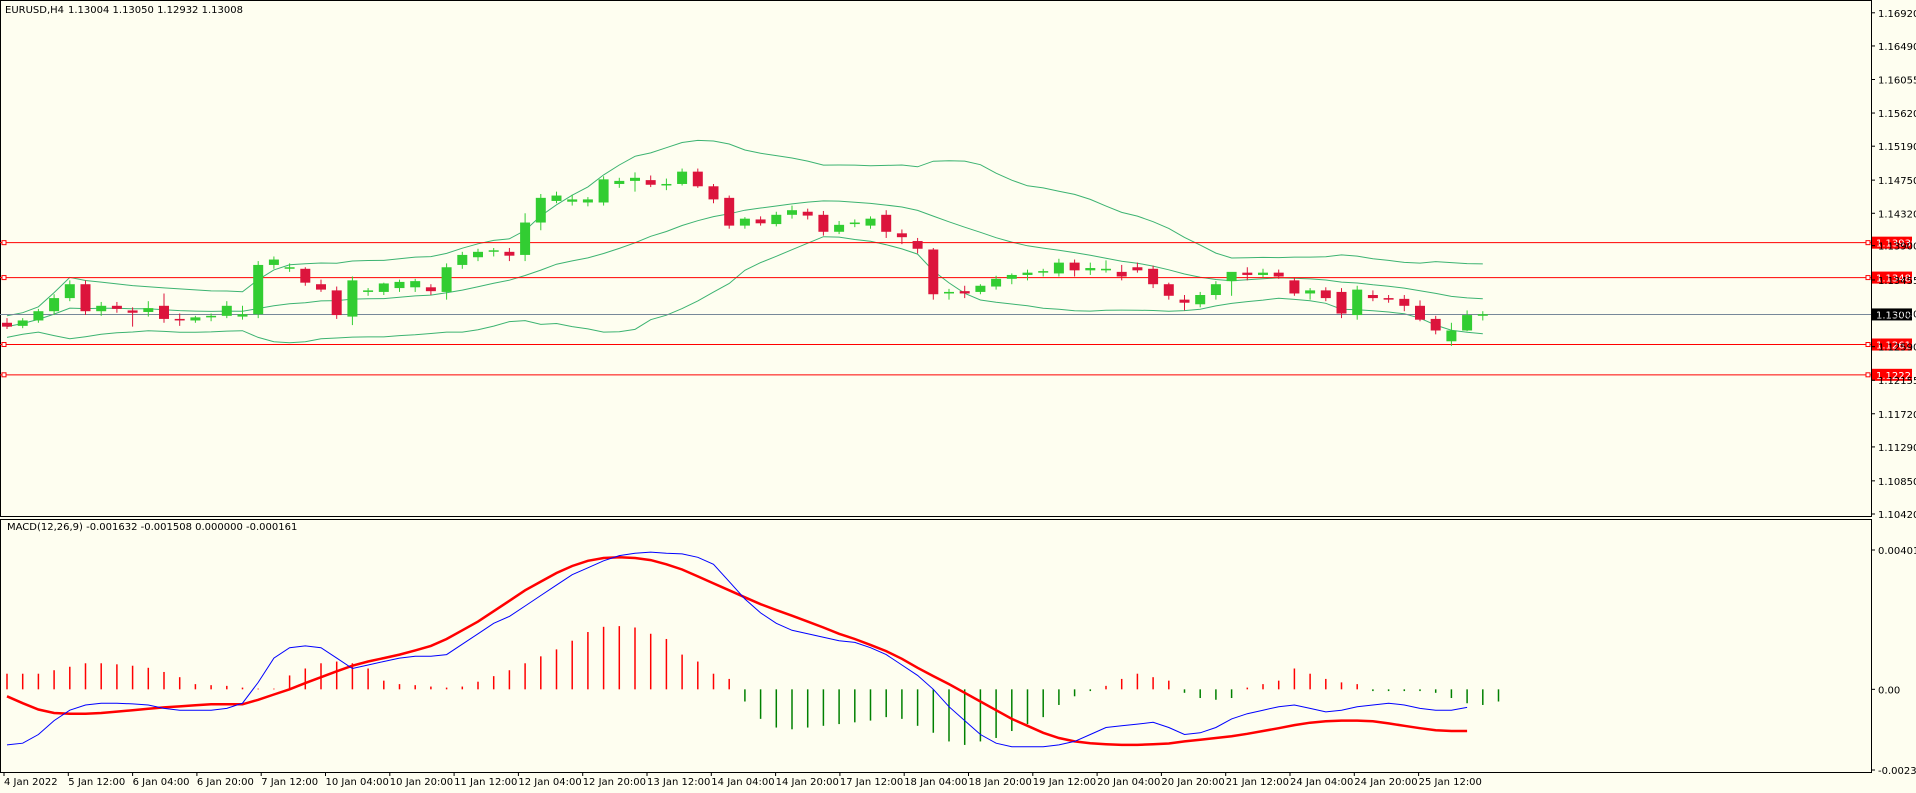 The width and height of the screenshot is (1916, 793). What do you see at coordinates (357, 782) in the screenshot?
I see `time-tick-label: 10 Jan 04:00` at bounding box center [357, 782].